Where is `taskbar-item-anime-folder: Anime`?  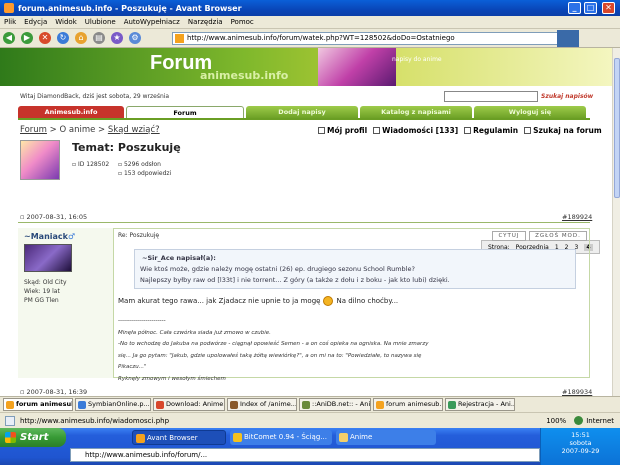 taskbar-item-anime-folder: Anime is located at coordinates (386, 437).